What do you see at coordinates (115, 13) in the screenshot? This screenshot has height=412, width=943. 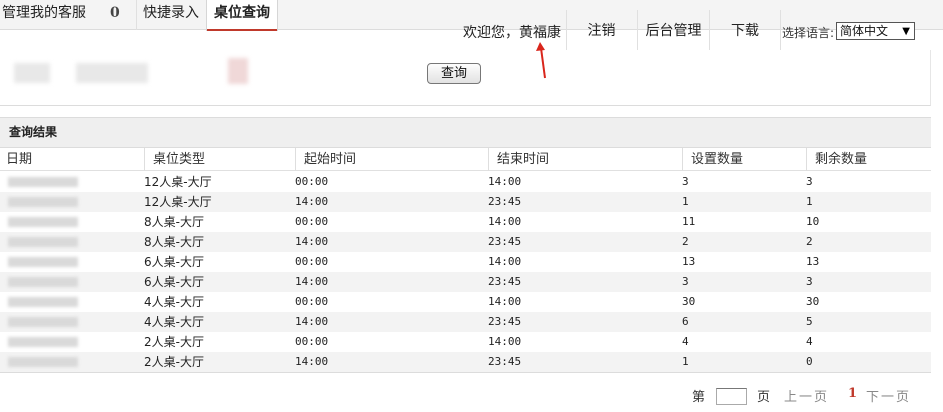 I see `tab-manage-count: 0` at bounding box center [115, 13].